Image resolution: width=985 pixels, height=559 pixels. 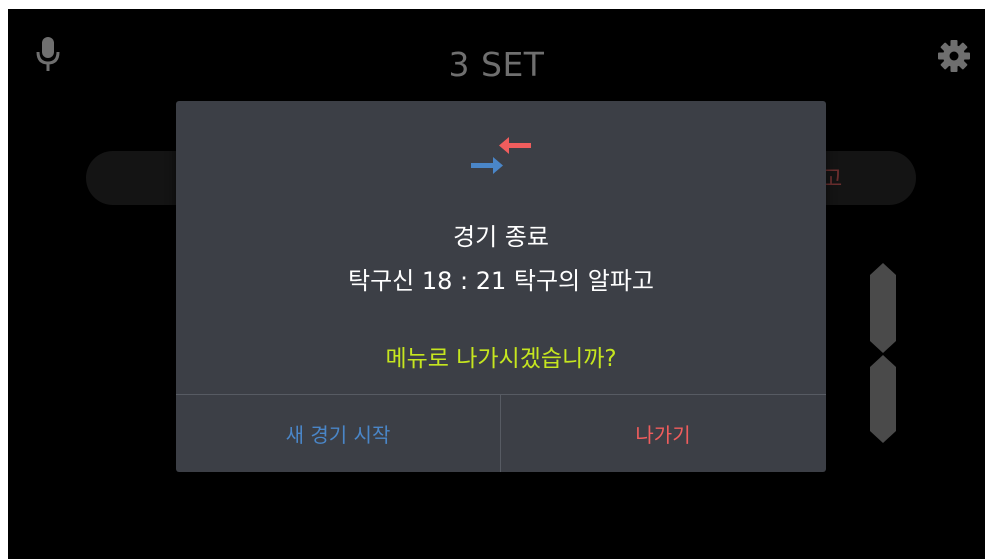 I want to click on new-game-button: 새 경기 시작, so click(x=338, y=433).